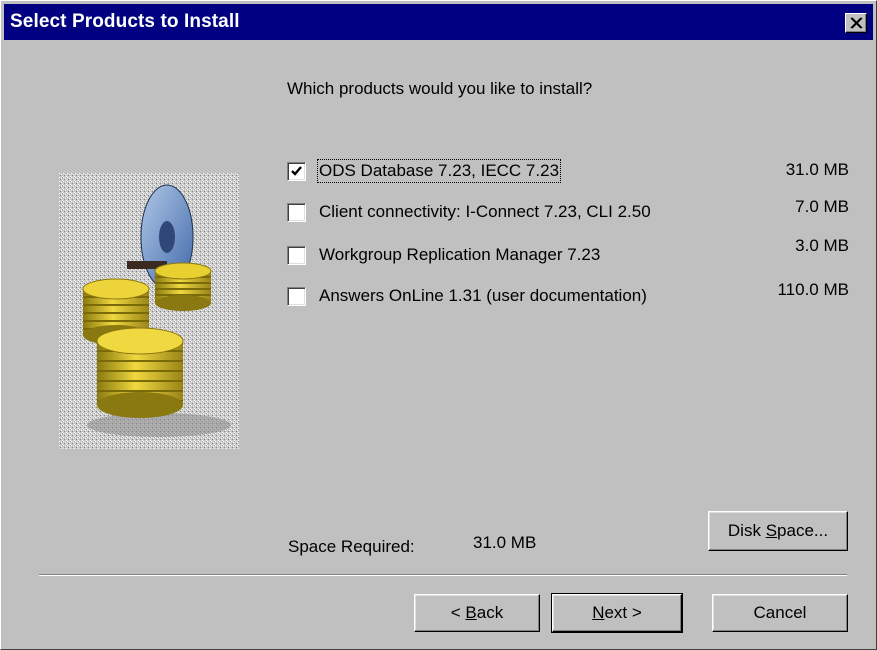  What do you see at coordinates (296, 255) in the screenshot?
I see `workgroup-replication-checkbox` at bounding box center [296, 255].